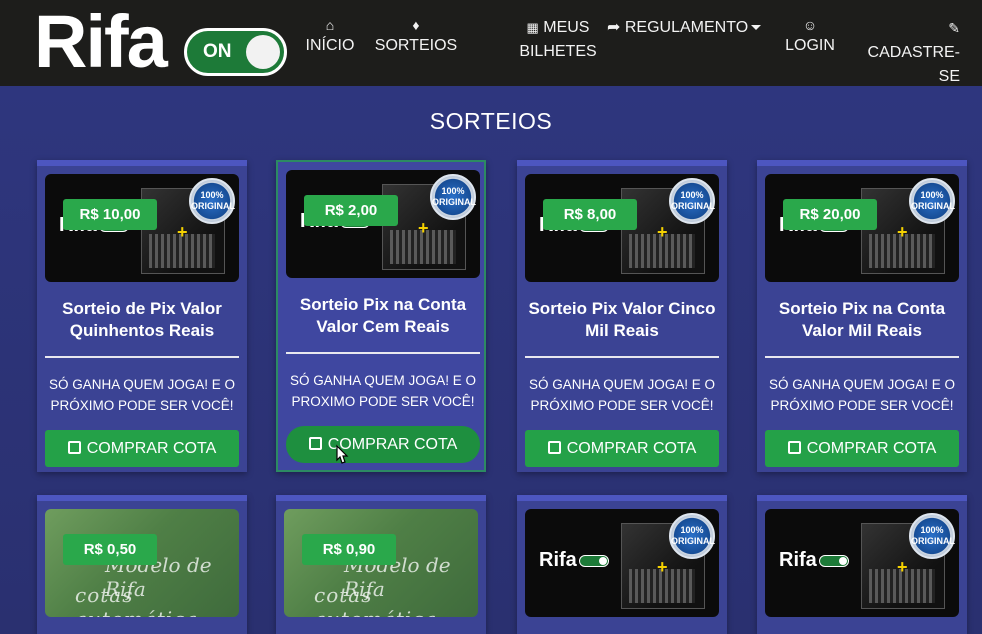 This screenshot has width=982, height=634. I want to click on nav-bilhetes-line2: BILHETES, so click(558, 51).